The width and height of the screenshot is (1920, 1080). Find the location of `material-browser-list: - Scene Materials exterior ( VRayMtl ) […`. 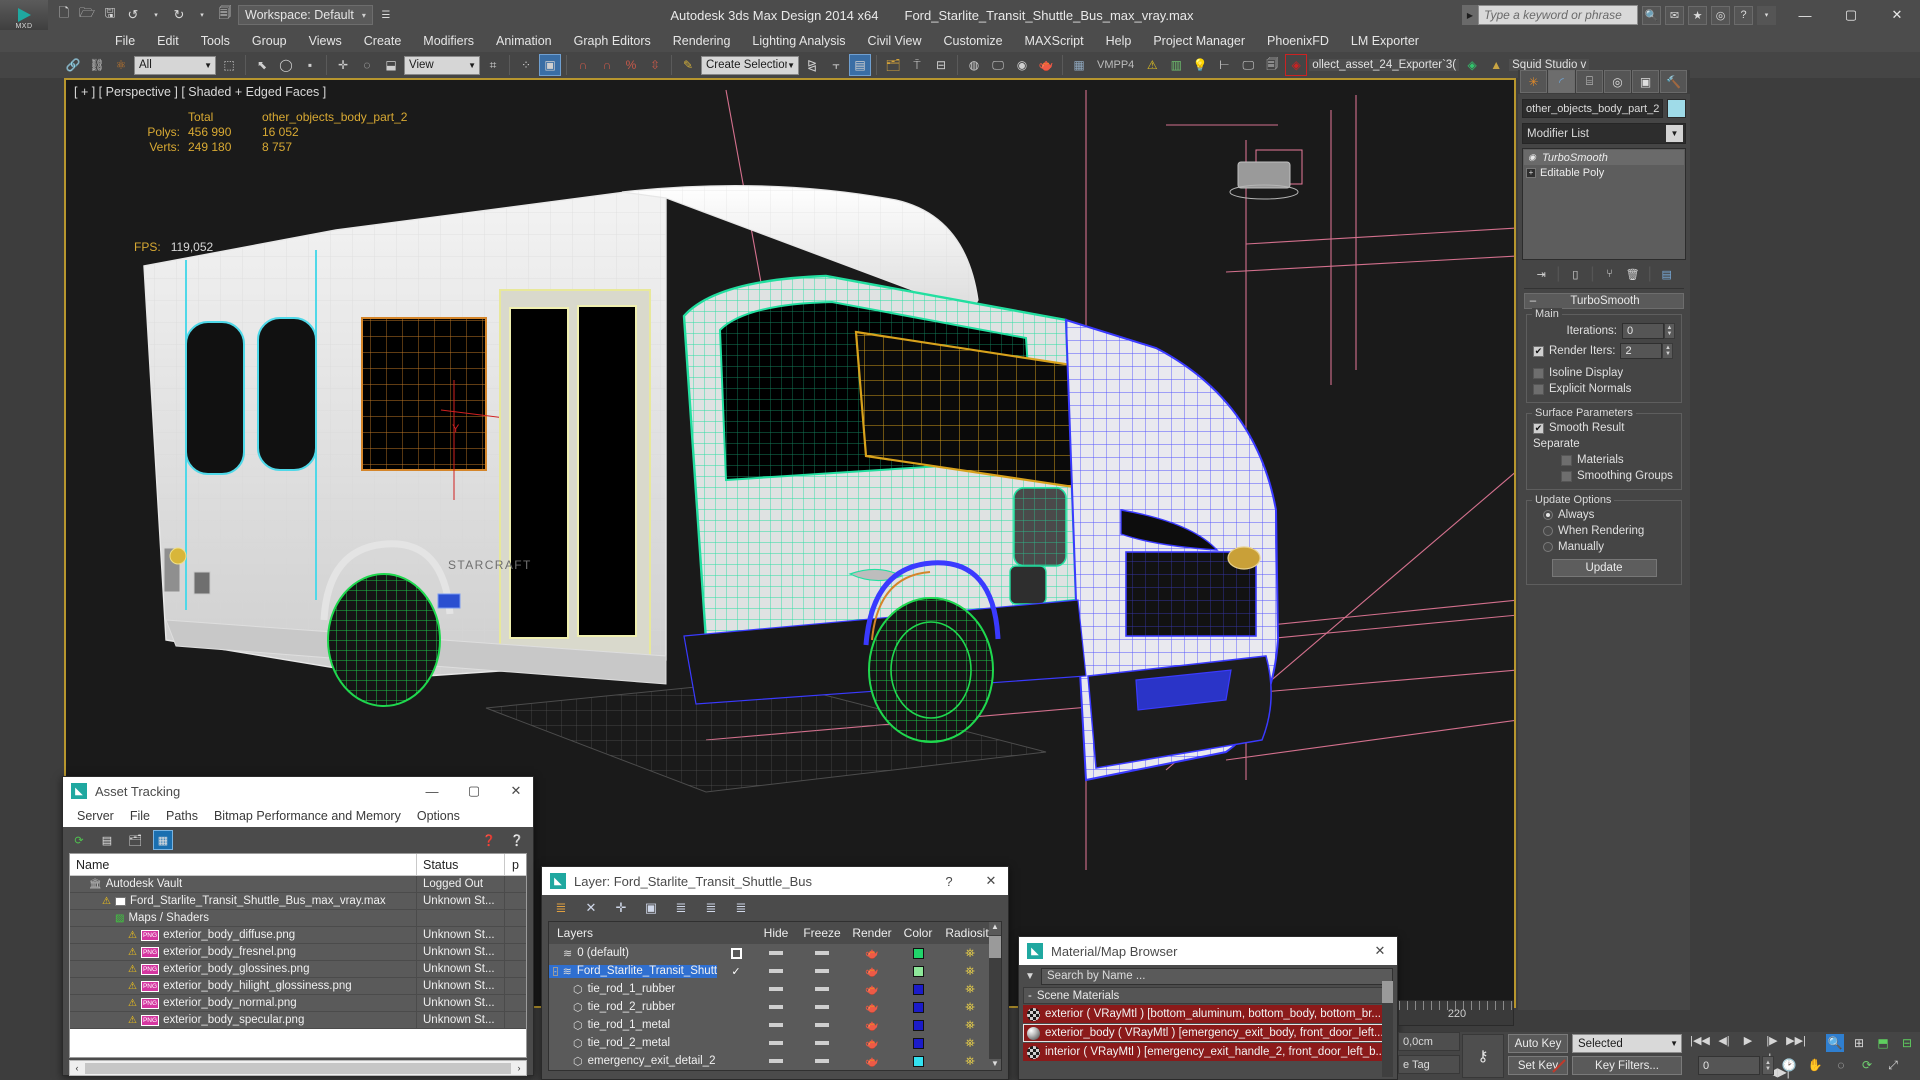

material-browser-list: - Scene Materials exterior ( VRayMtl ) [… is located at coordinates (1208, 1024).